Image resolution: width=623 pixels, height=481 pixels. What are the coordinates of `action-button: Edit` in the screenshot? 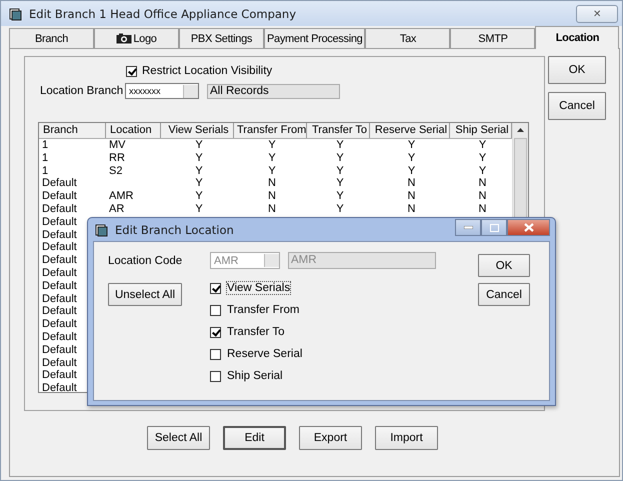 It's located at (254, 438).